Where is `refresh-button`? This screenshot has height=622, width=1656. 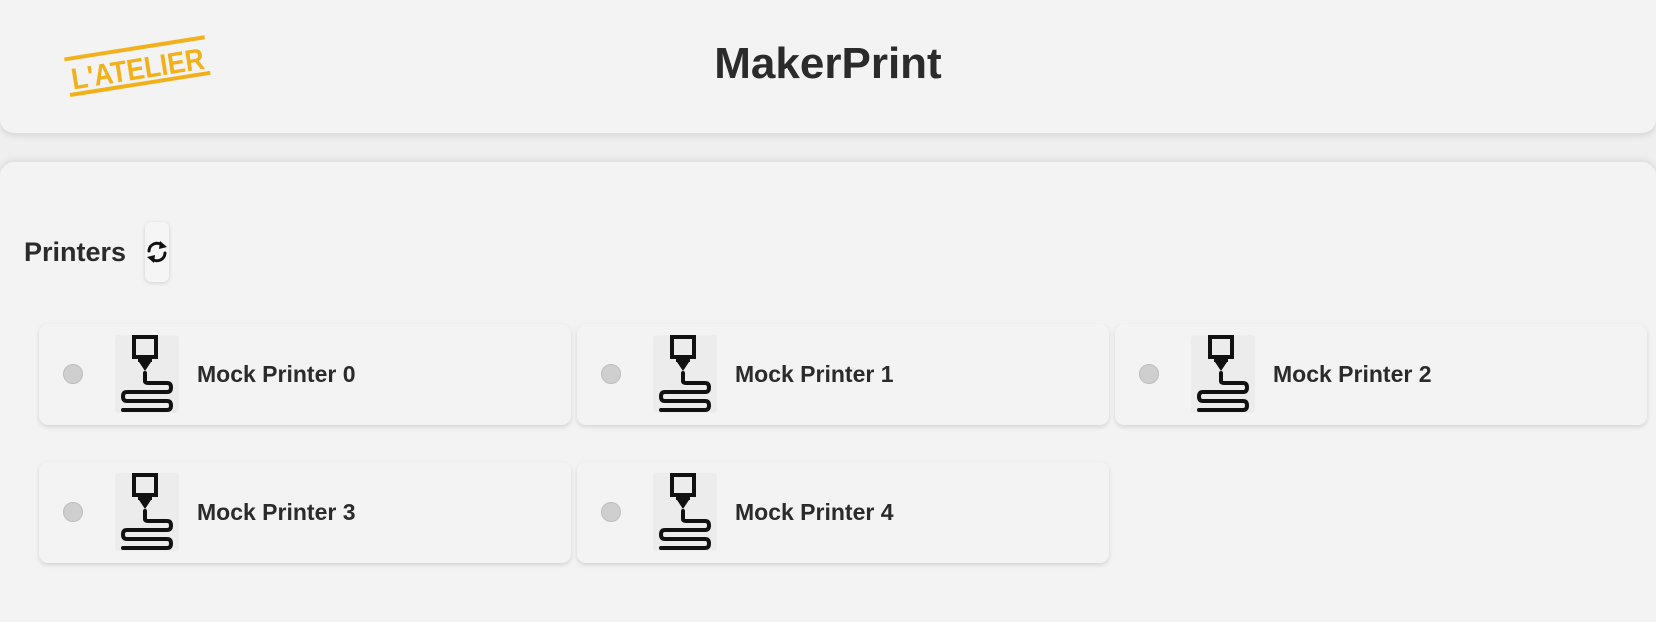
refresh-button is located at coordinates (157, 252).